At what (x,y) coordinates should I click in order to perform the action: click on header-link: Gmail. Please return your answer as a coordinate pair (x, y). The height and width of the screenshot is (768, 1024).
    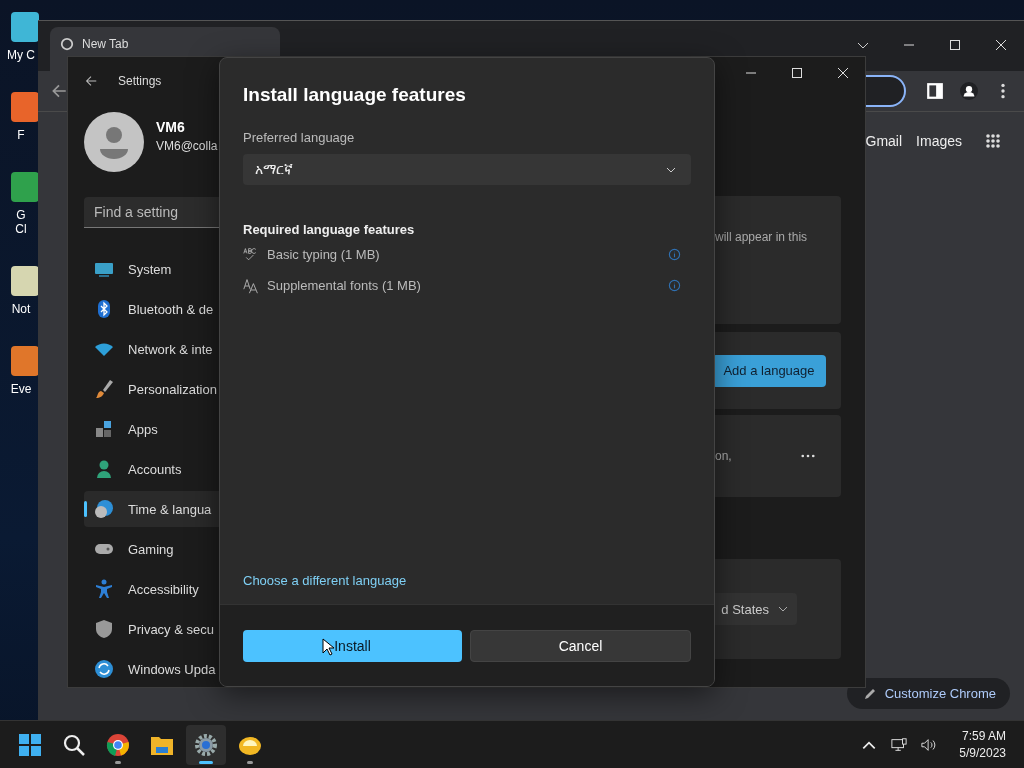
    Looking at the image, I should click on (884, 141).